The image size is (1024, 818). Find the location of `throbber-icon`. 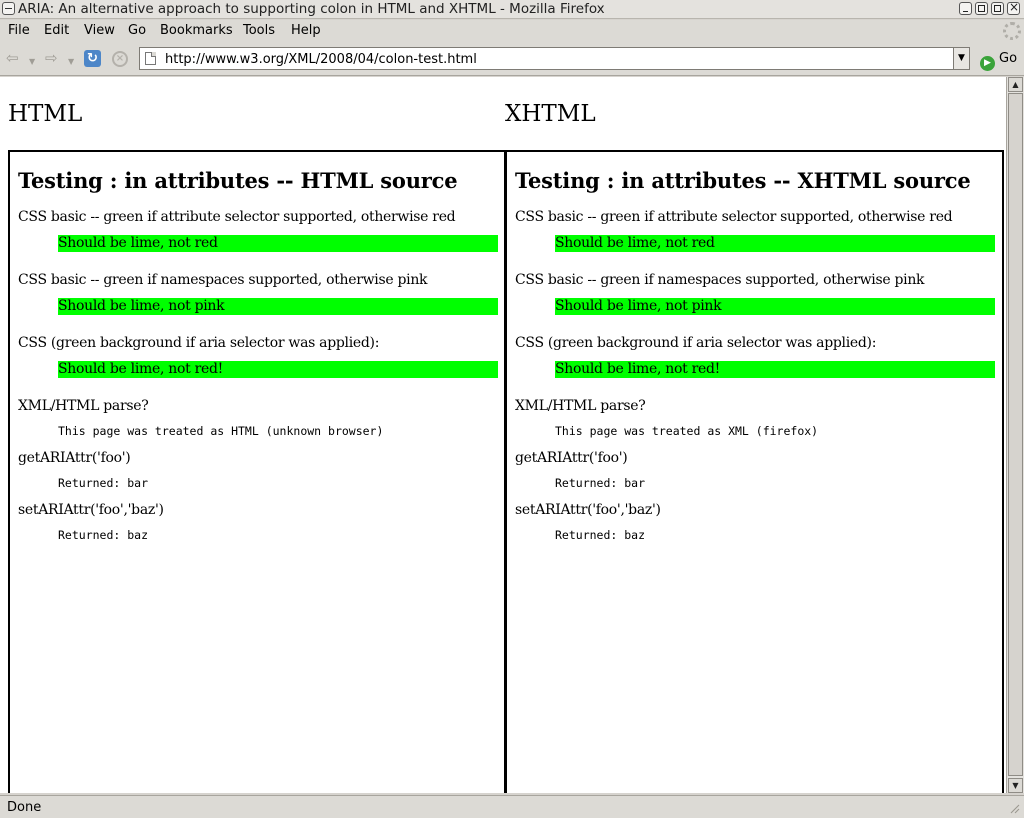

throbber-icon is located at coordinates (1012, 31).